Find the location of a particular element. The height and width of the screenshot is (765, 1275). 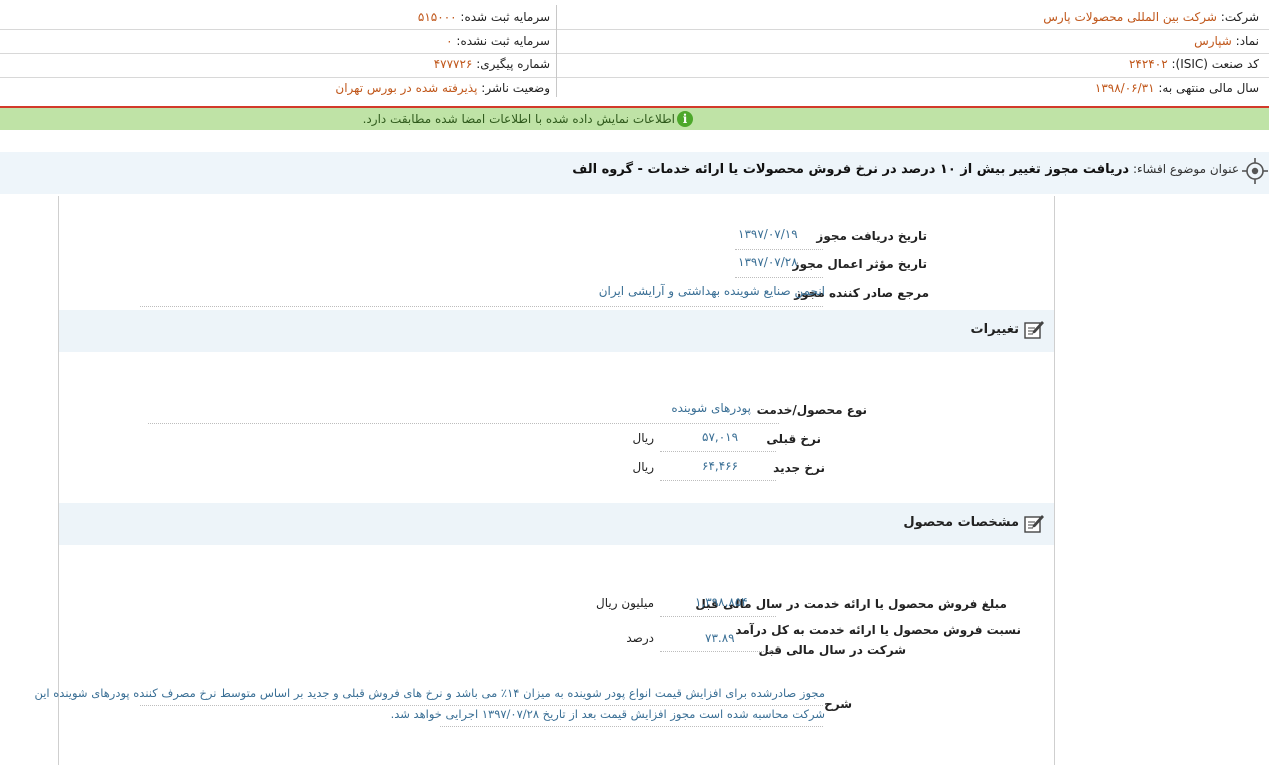

tracking-number-field: شماره پیگیری: ۴۷۷۷۲۶ is located at coordinates (492, 64).